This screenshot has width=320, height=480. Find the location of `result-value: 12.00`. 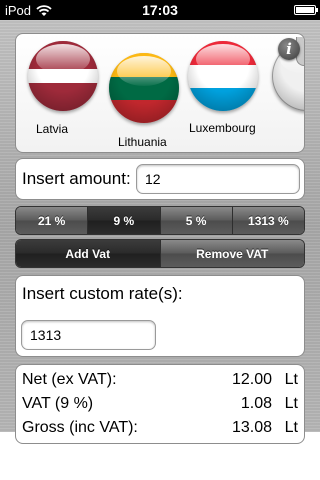

result-value: 12.00 is located at coordinates (251, 379).